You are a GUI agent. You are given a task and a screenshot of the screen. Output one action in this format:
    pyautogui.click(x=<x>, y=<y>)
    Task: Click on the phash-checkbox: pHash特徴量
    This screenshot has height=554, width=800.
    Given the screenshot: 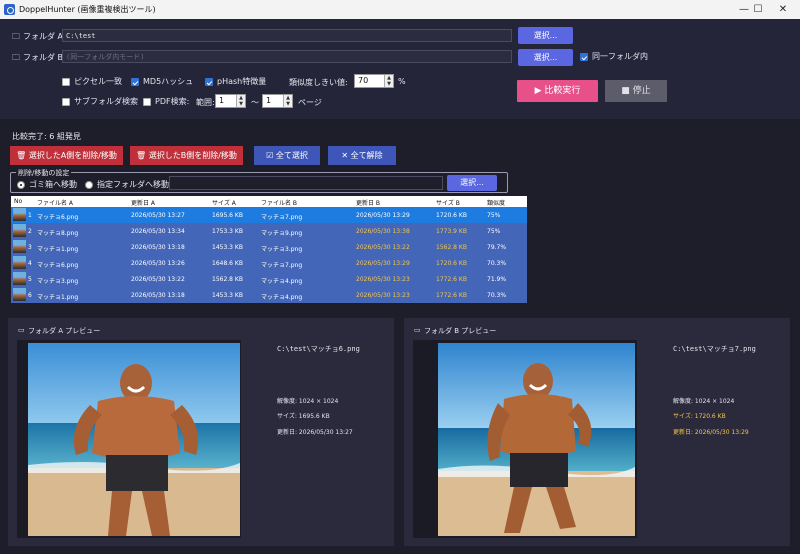 What is the action you would take?
    pyautogui.click(x=235, y=81)
    